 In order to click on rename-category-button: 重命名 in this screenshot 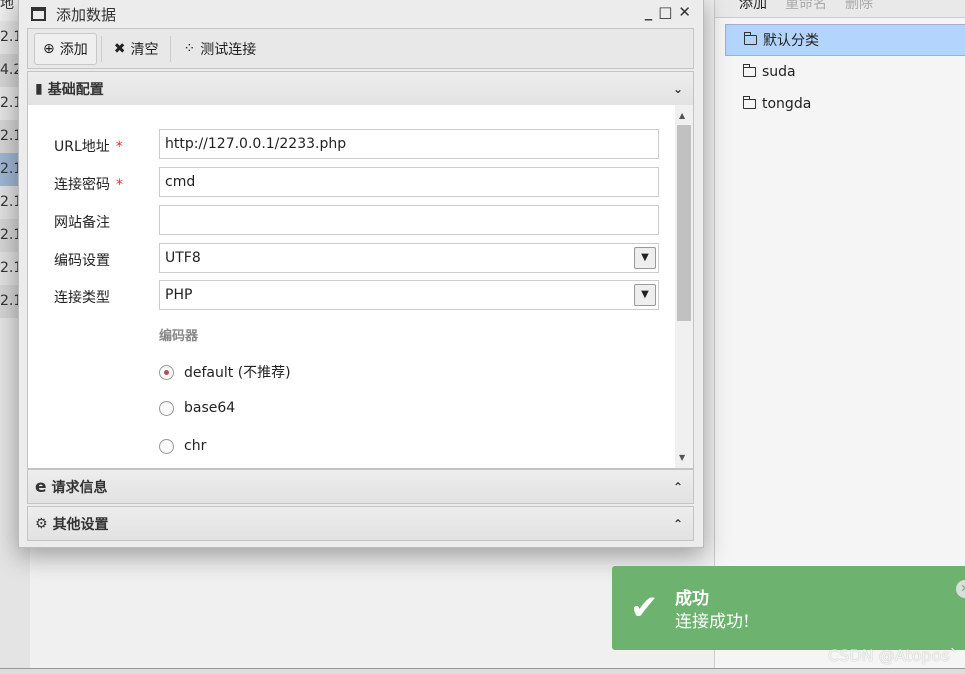, I will do `click(806, 8)`.